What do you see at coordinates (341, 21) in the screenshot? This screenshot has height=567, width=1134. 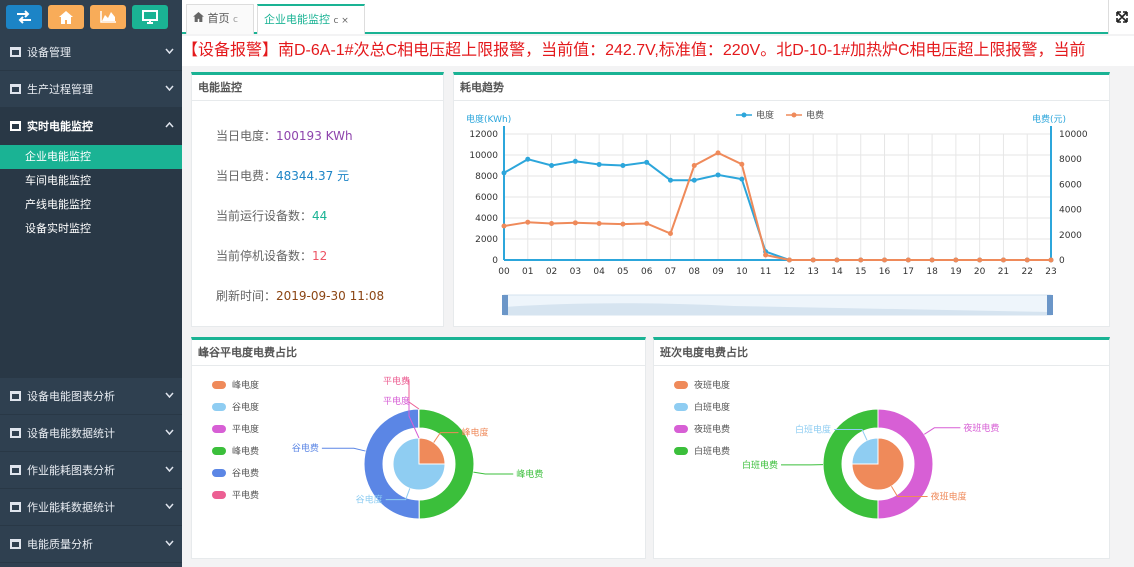 I see `close-icon: c ×` at bounding box center [341, 21].